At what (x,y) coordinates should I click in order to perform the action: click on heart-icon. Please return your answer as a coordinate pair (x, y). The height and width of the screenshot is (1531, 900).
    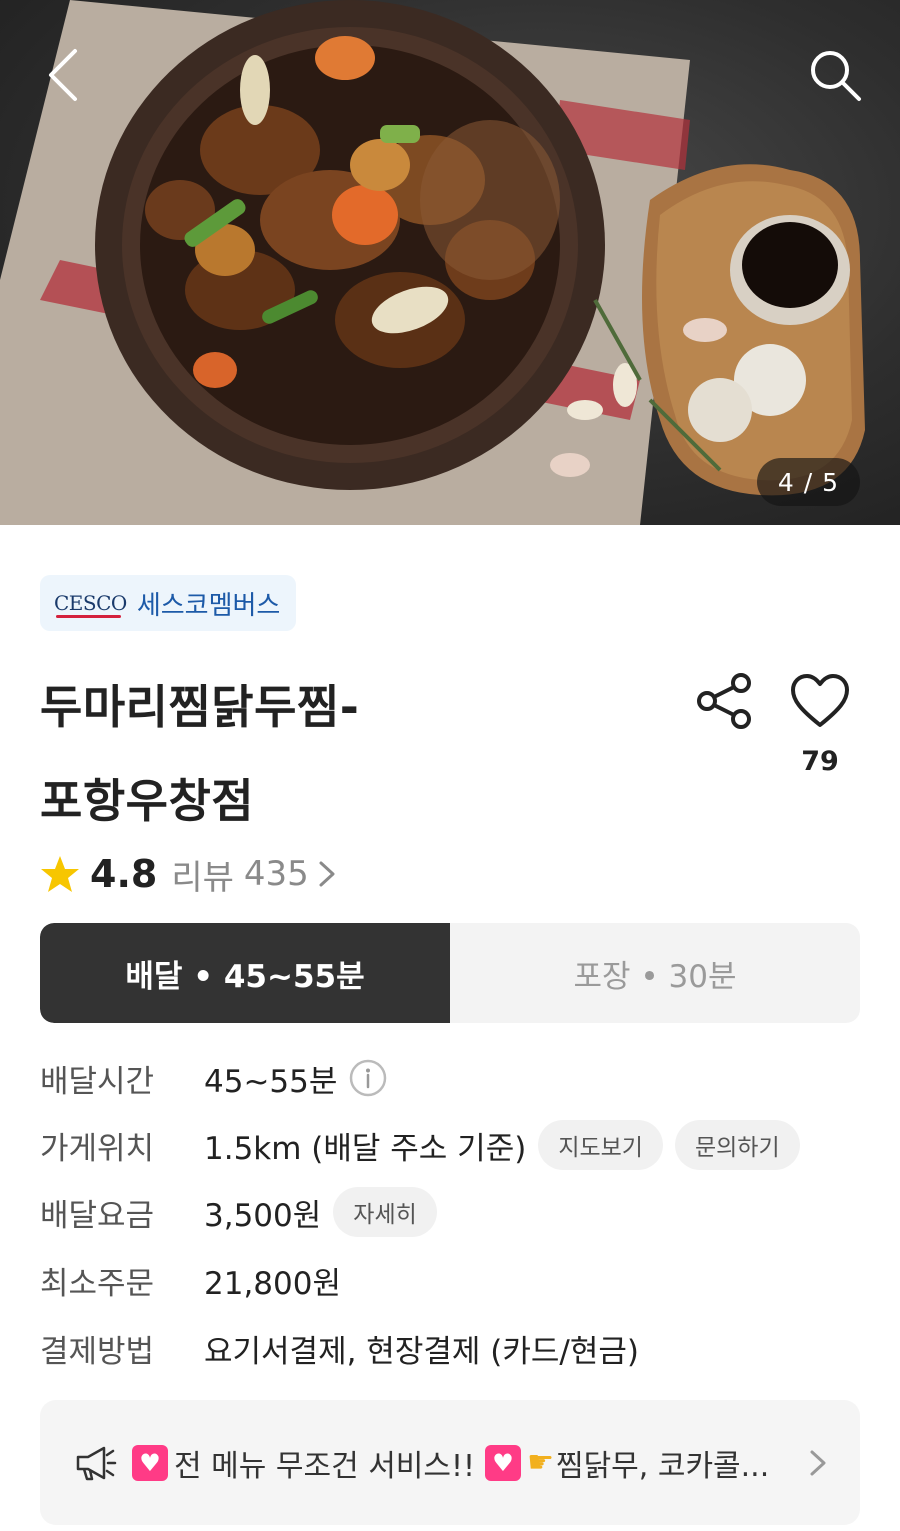
    Looking at the image, I should click on (820, 700).